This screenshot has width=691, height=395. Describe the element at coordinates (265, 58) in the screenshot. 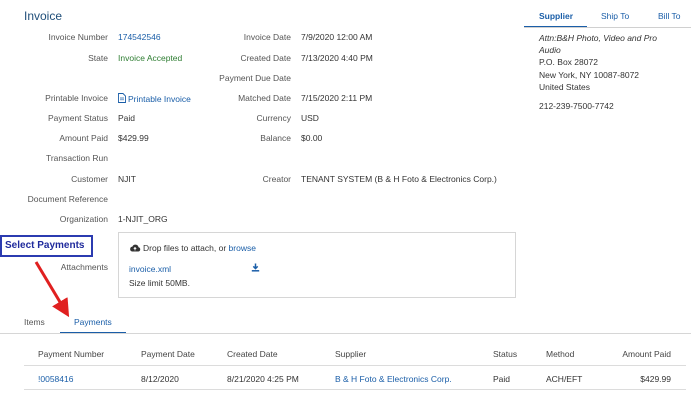

I see `created-date-label: Created Date` at that location.